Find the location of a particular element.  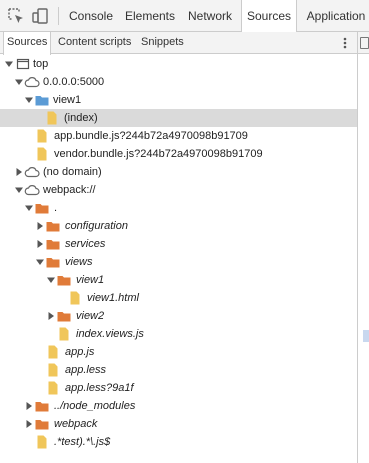

inspect-element-icon is located at coordinates (16, 16).